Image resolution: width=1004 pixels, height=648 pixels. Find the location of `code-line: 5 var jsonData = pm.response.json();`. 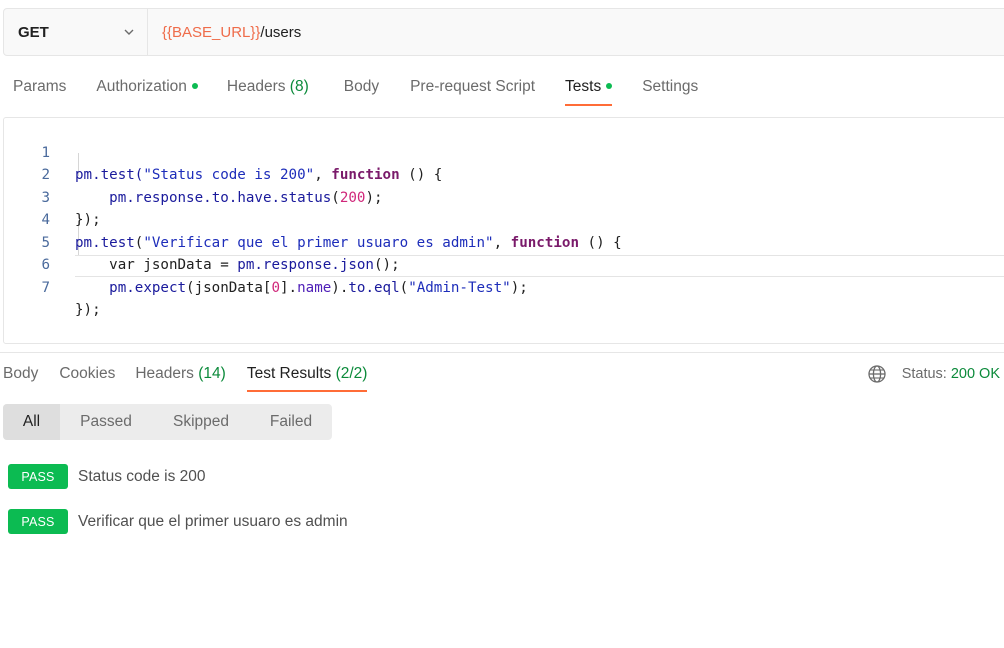

code-line: 5 var jsonData = pm.response.json(); is located at coordinates (504, 241).